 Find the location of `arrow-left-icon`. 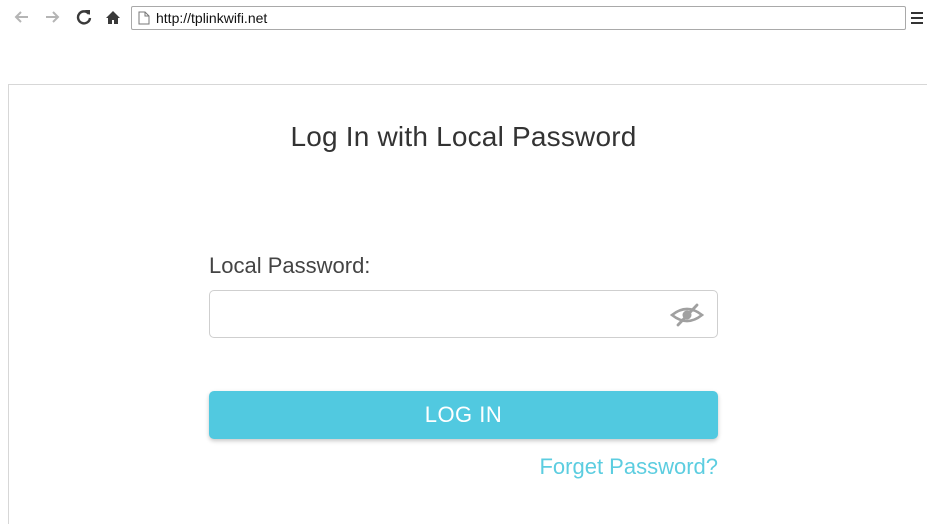

arrow-left-icon is located at coordinates (21, 17).